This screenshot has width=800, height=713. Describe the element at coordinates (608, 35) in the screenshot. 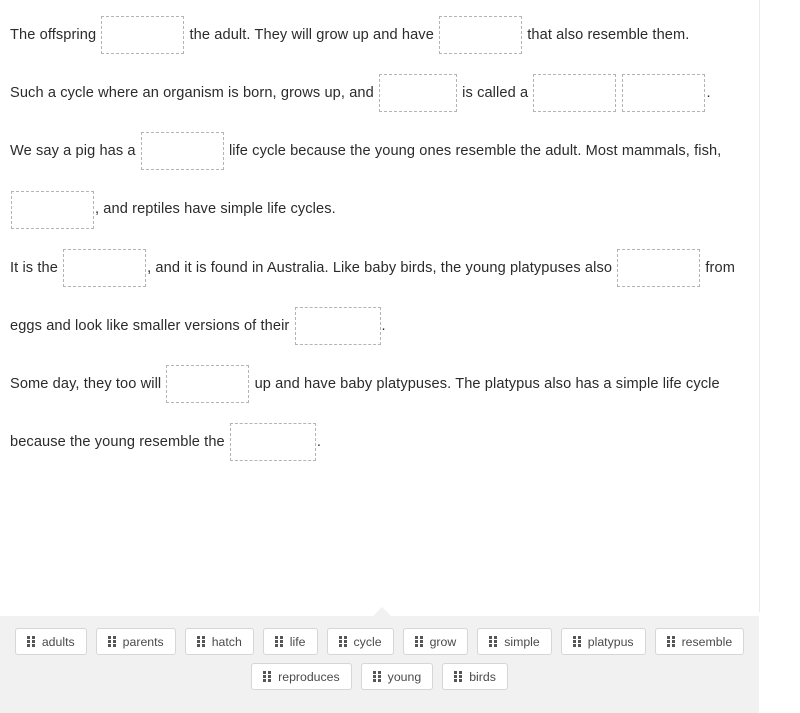

I see `paragraph-1-text-c: that also resemble them.` at that location.